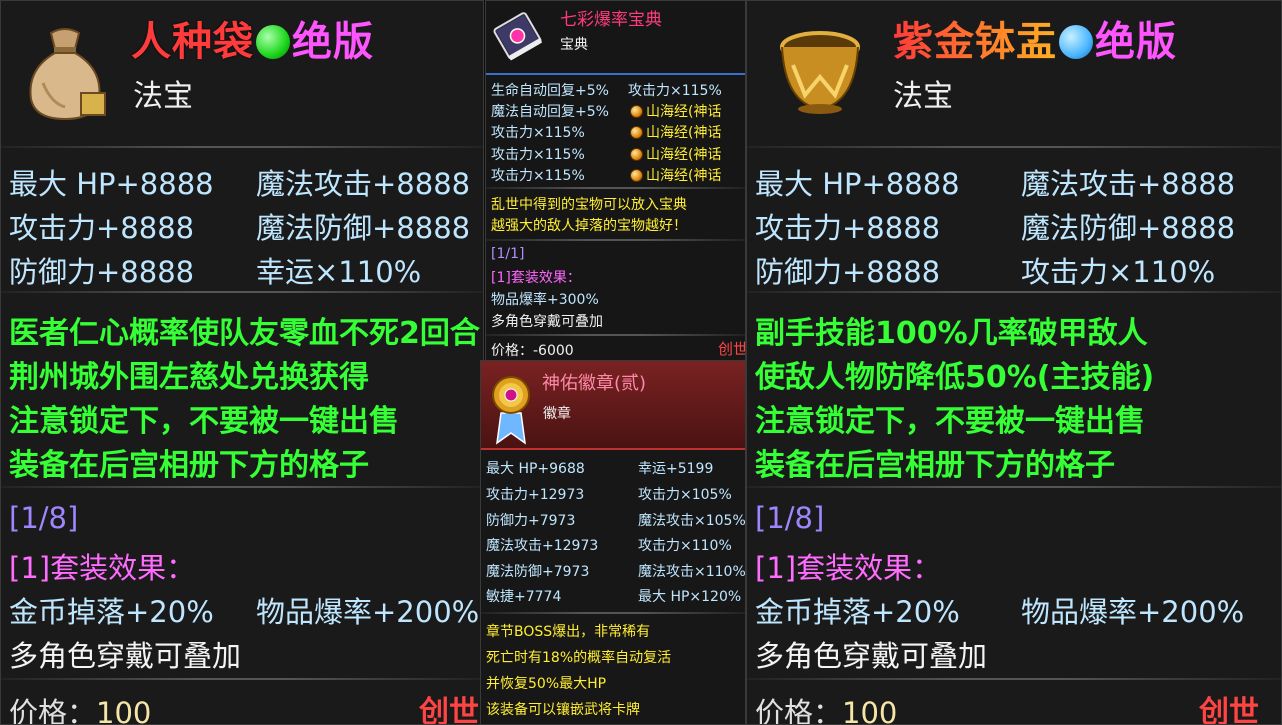 This screenshot has width=1282, height=725. I want to click on description-line: 使敌人物防降低50%(主技能), so click(955, 377).